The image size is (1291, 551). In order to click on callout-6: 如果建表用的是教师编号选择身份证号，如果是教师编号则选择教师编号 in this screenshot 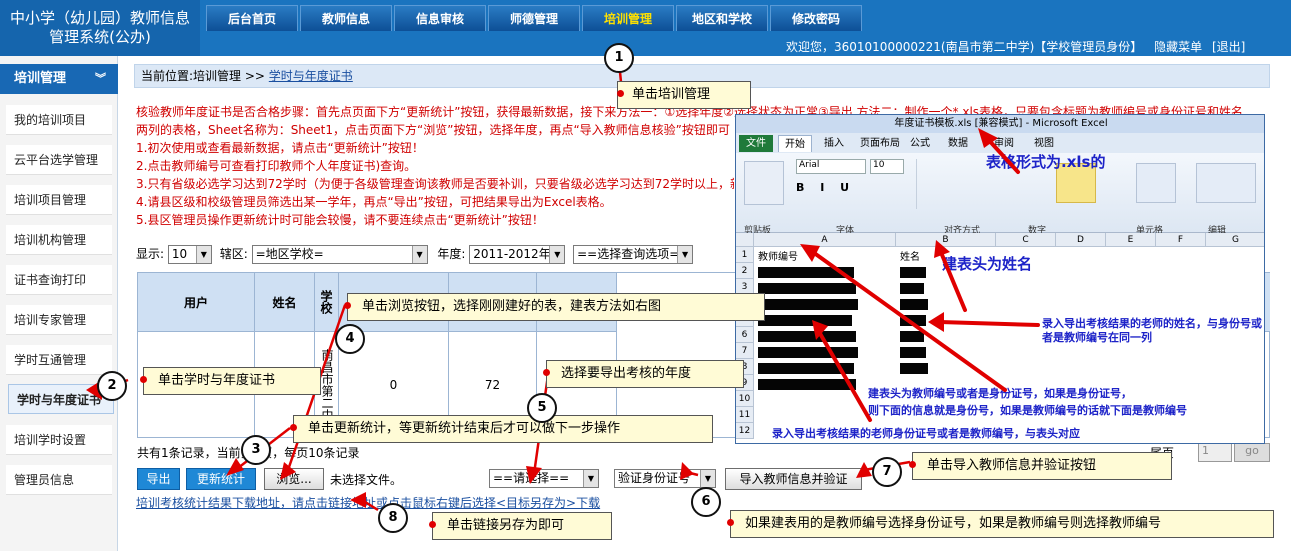, I will do `click(1002, 524)`.